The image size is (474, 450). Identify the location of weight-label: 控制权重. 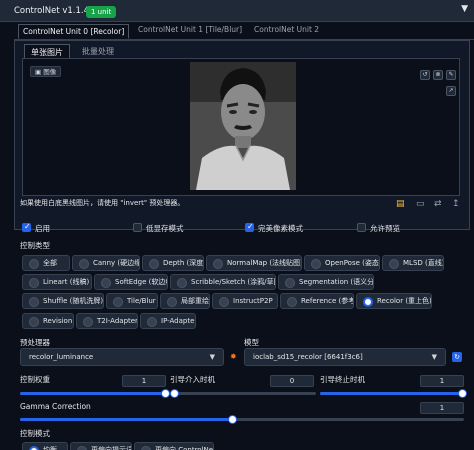
(35, 379).